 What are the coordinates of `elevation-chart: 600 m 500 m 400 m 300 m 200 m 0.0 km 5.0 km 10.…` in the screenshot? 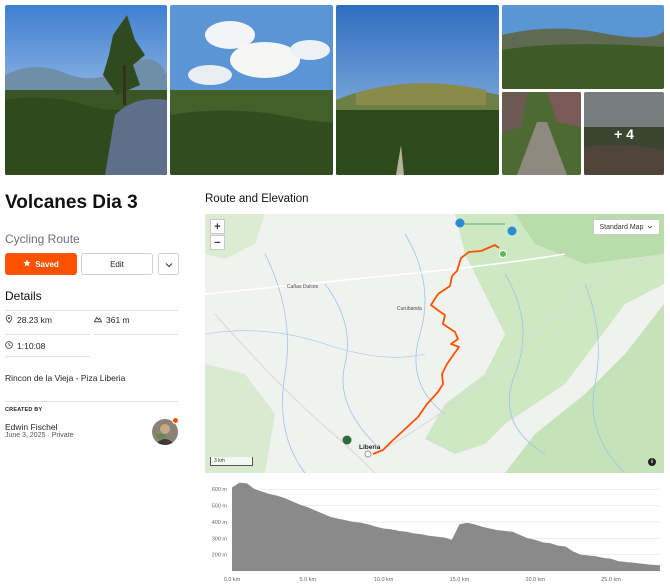 It's located at (434, 530).